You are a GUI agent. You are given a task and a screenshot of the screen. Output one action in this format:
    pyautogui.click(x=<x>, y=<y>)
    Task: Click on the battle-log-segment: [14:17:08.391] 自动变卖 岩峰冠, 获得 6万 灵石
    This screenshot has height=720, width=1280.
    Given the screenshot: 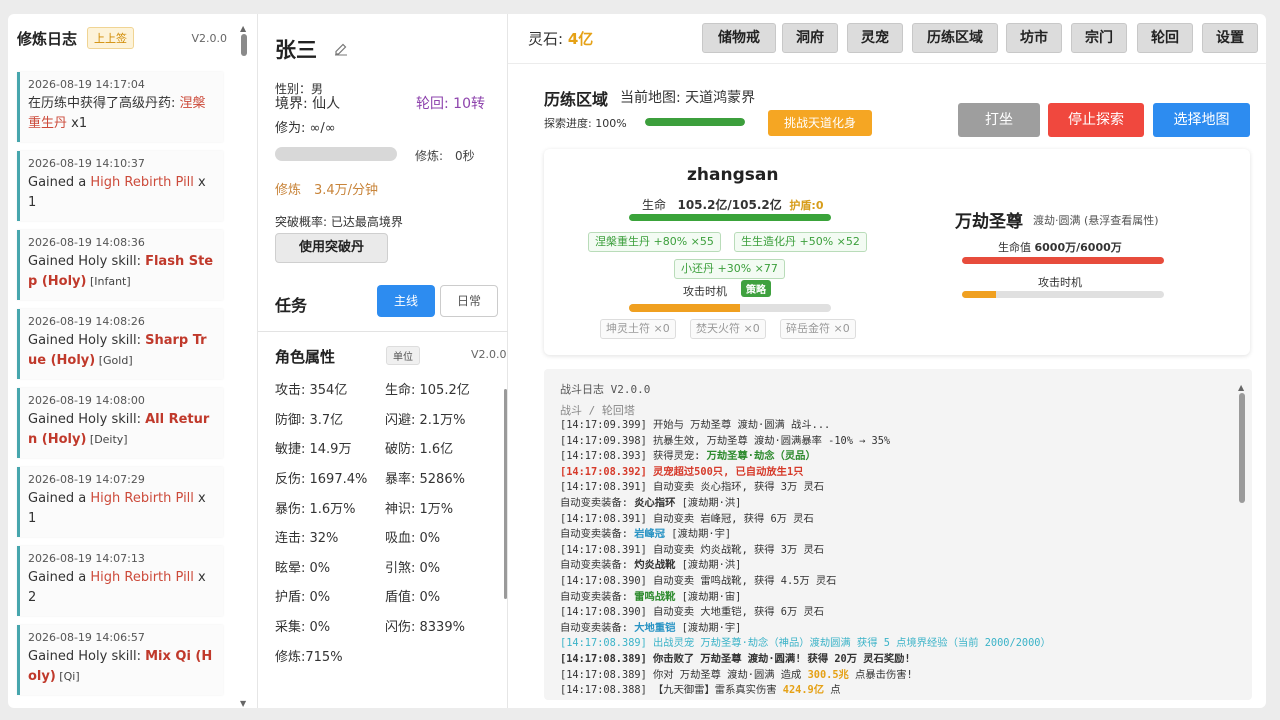 What is the action you would take?
    pyautogui.click(x=687, y=518)
    